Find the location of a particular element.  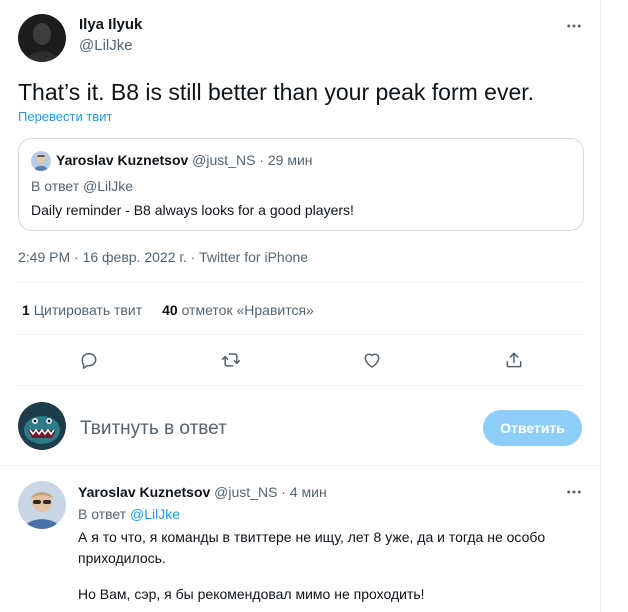

quote-author-avatar is located at coordinates (41, 161).